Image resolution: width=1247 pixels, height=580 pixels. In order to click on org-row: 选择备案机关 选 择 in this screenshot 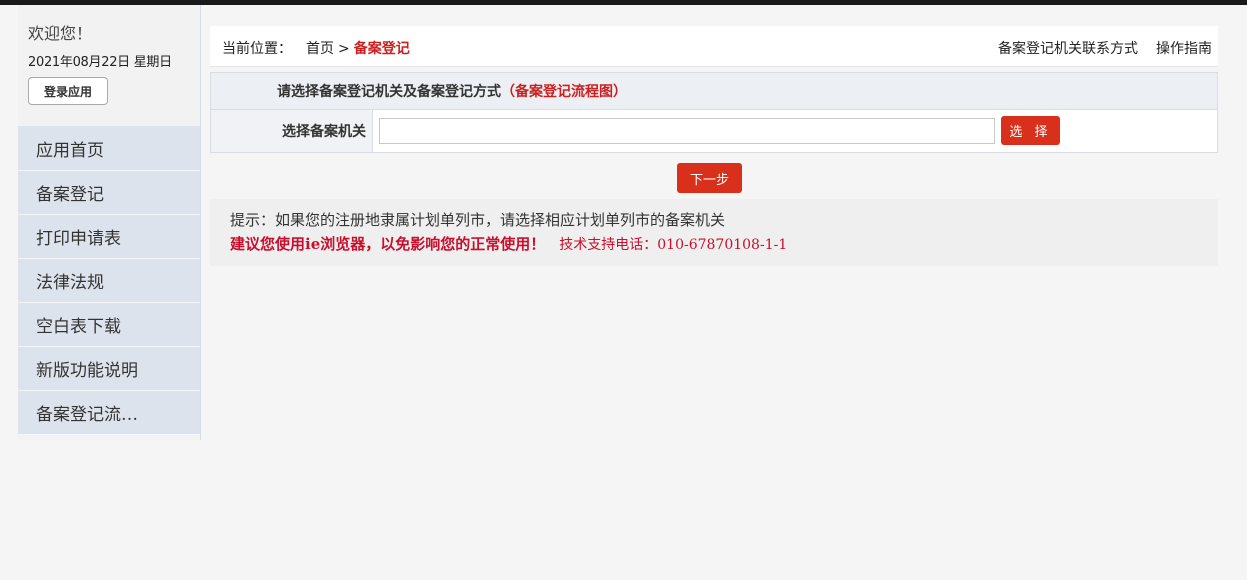, I will do `click(714, 131)`.